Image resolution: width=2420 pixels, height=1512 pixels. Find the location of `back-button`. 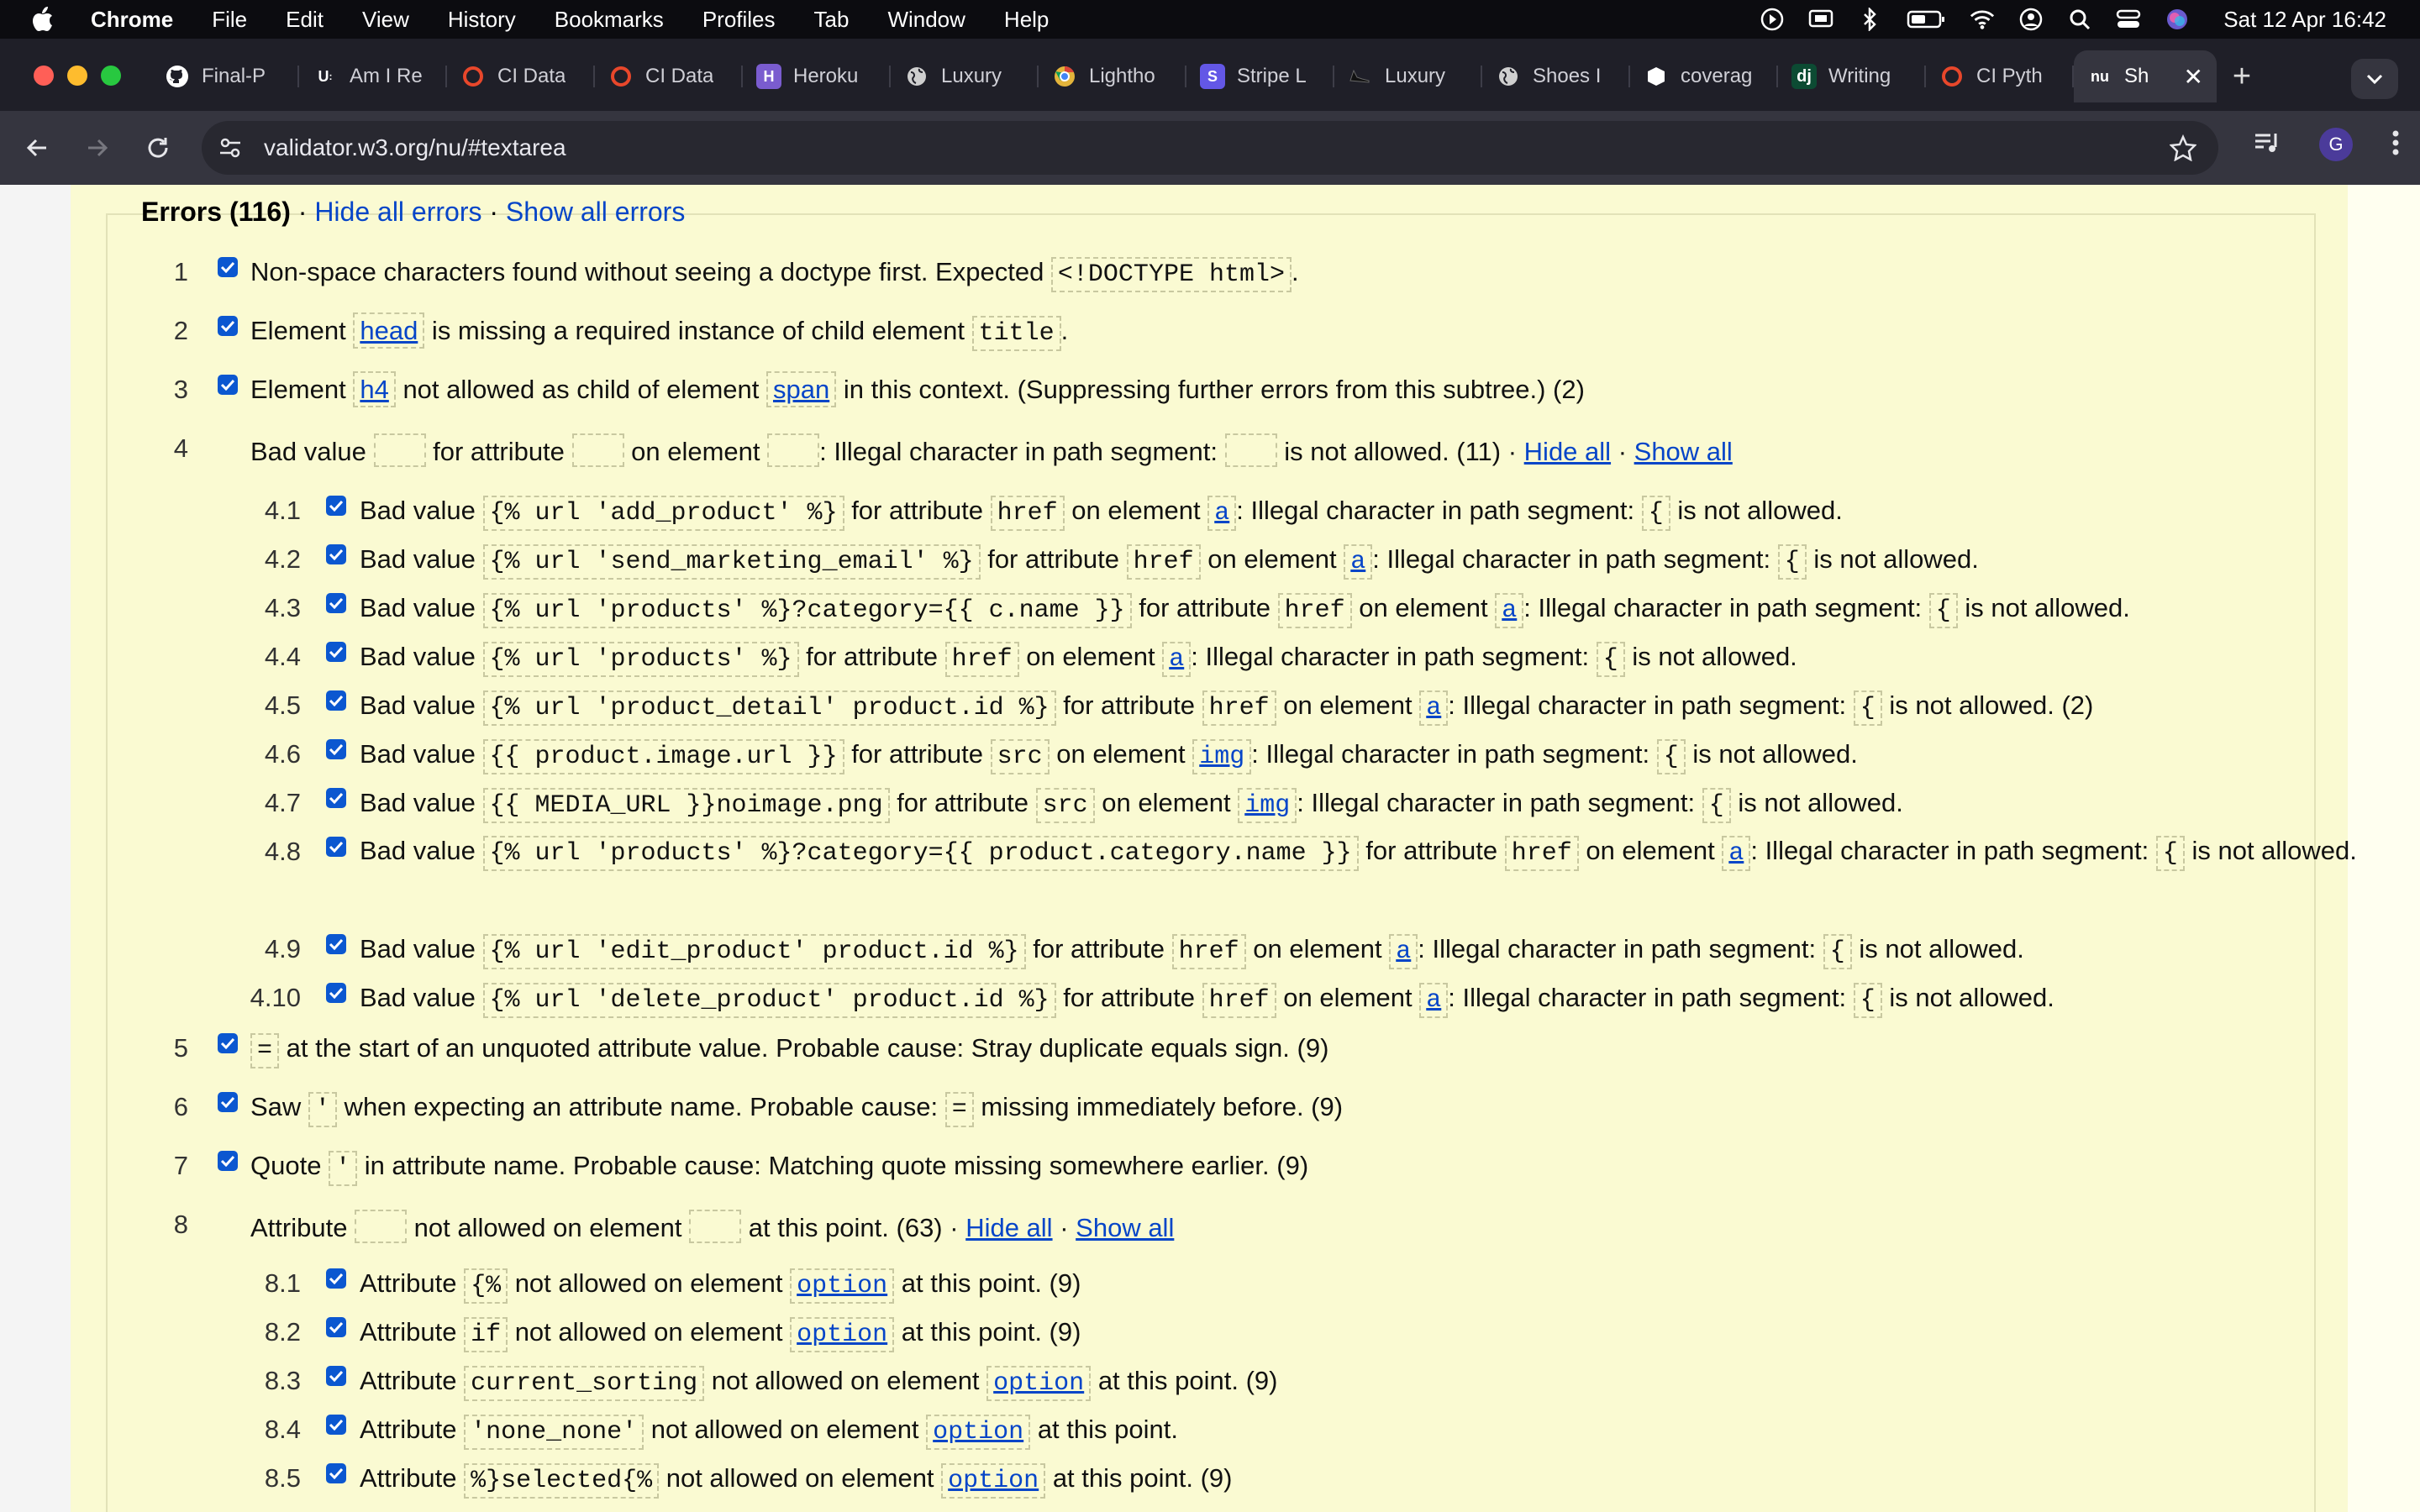

back-button is located at coordinates (37, 148).